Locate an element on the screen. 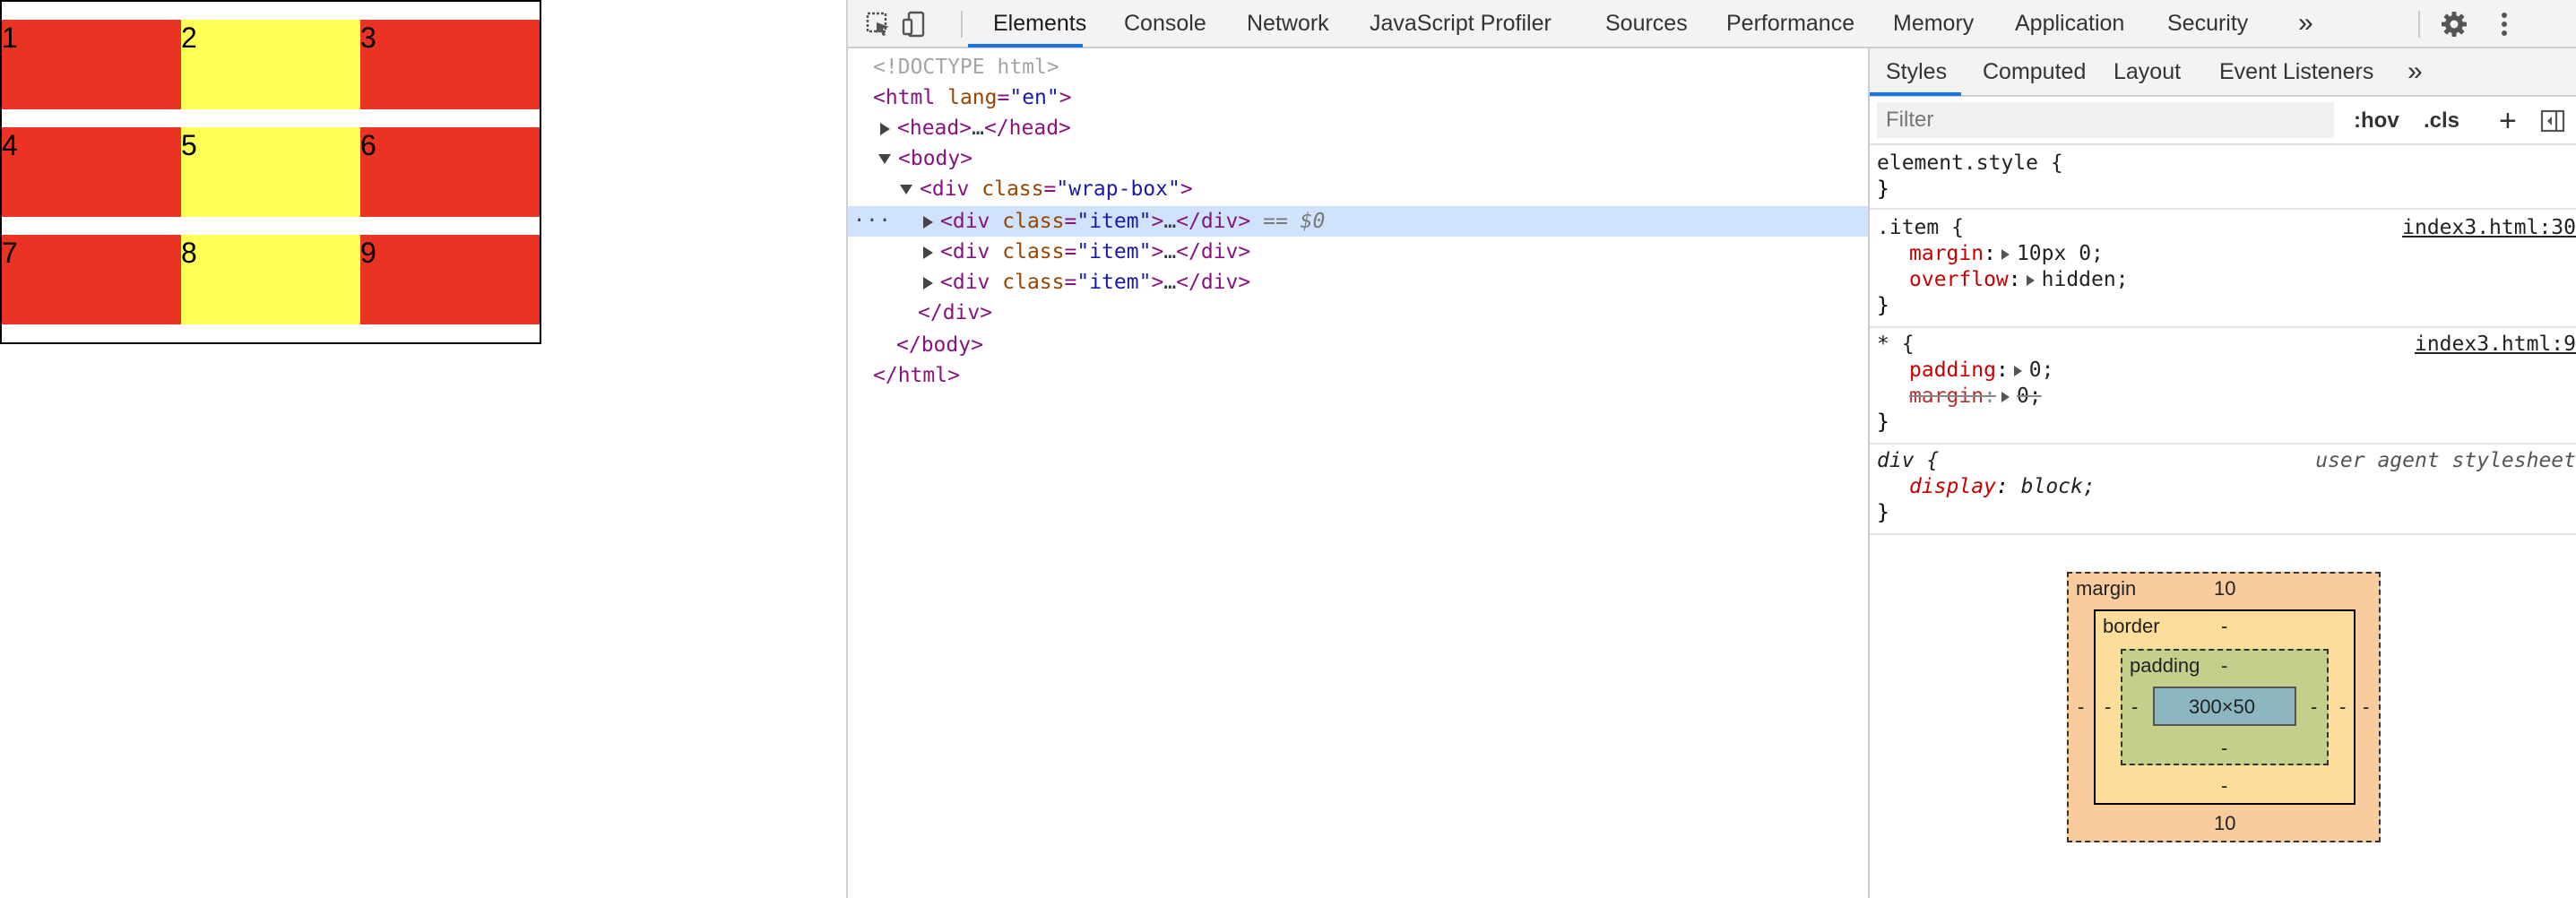 Image resolution: width=2576 pixels, height=898 pixels. styles-filter-input is located at coordinates (2105, 120).